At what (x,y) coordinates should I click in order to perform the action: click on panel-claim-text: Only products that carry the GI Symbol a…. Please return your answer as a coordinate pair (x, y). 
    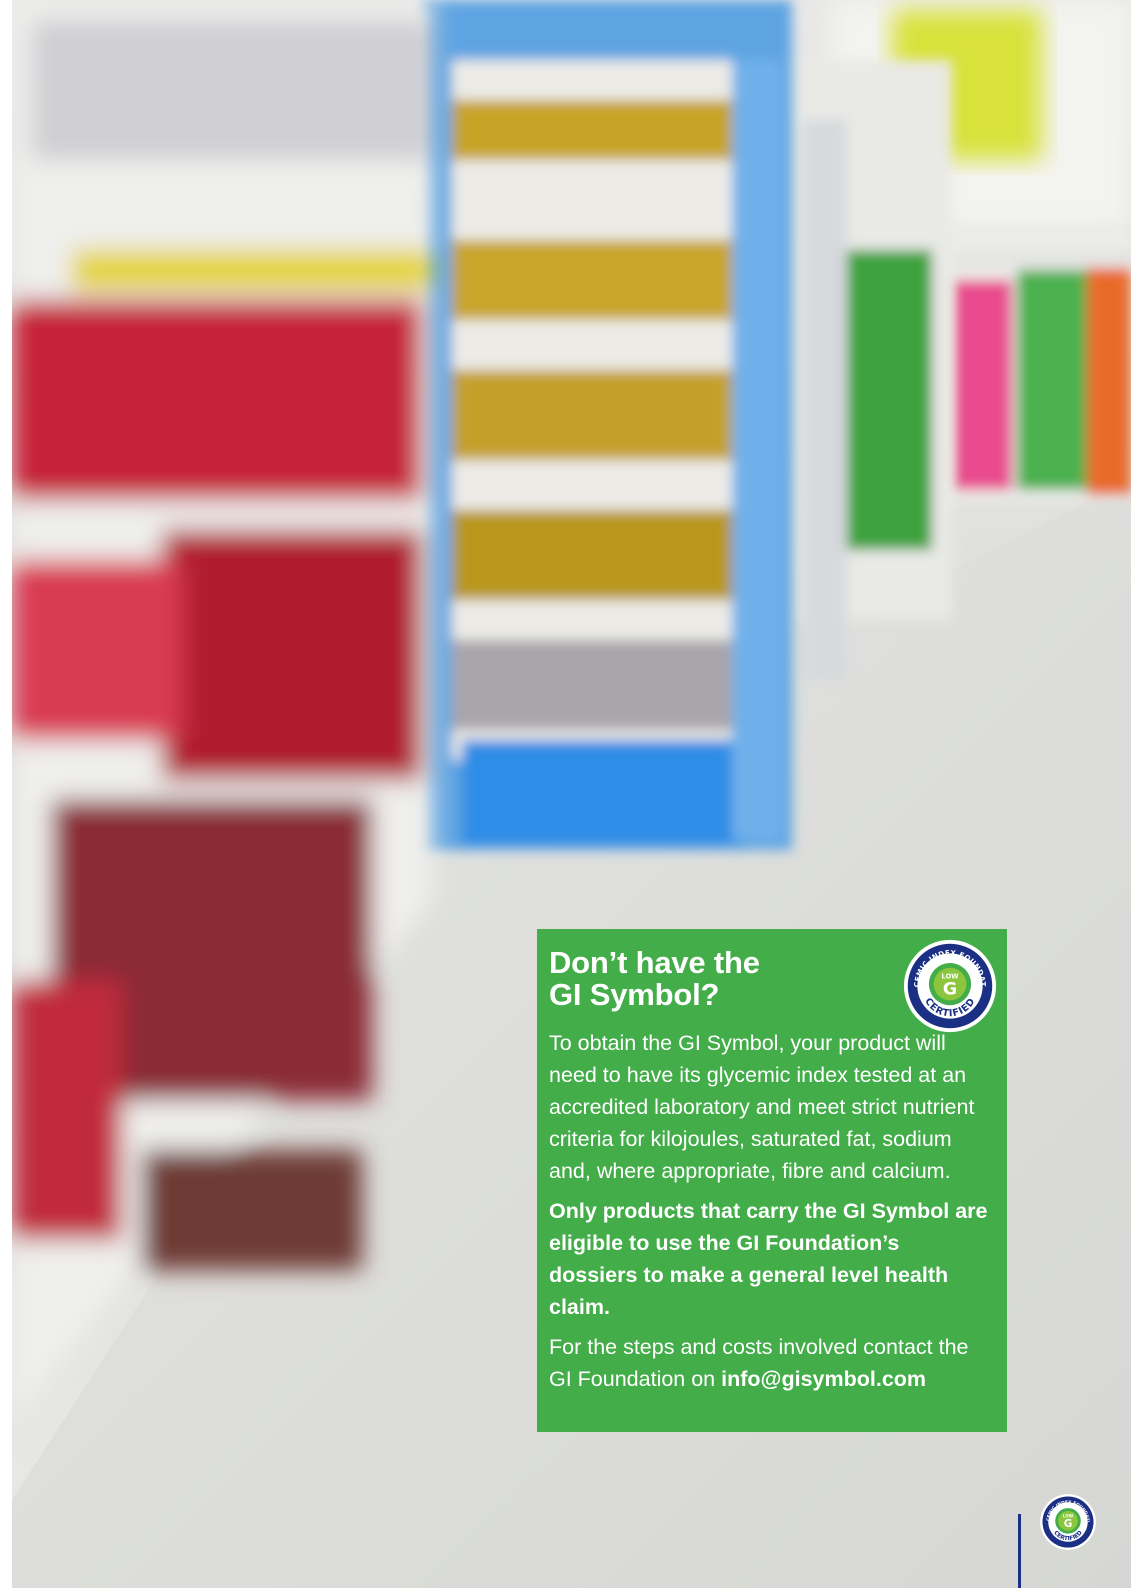
    Looking at the image, I should click on (768, 1259).